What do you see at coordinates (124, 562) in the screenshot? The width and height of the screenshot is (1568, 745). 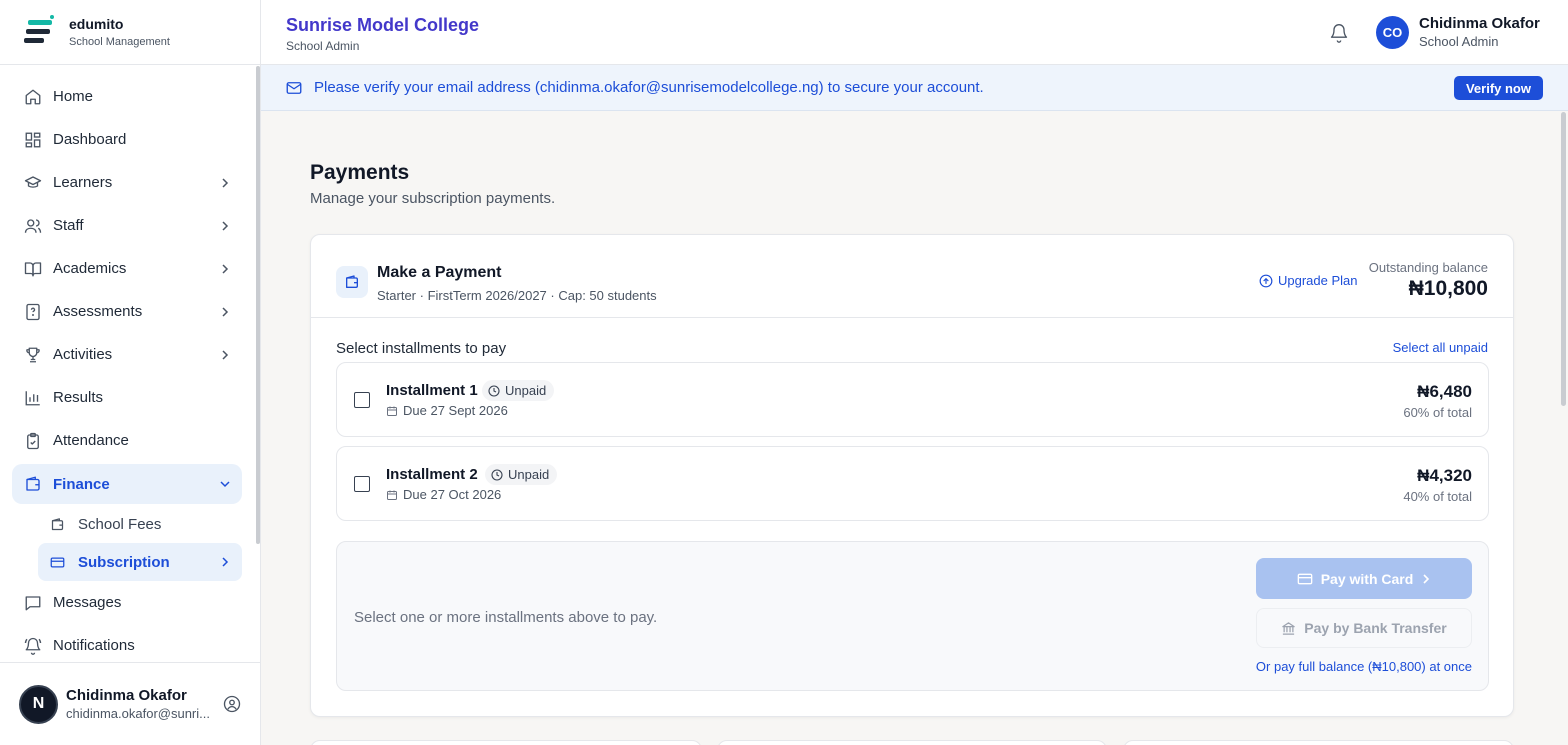 I see `sidebar-subitem-label: Subscription` at bounding box center [124, 562].